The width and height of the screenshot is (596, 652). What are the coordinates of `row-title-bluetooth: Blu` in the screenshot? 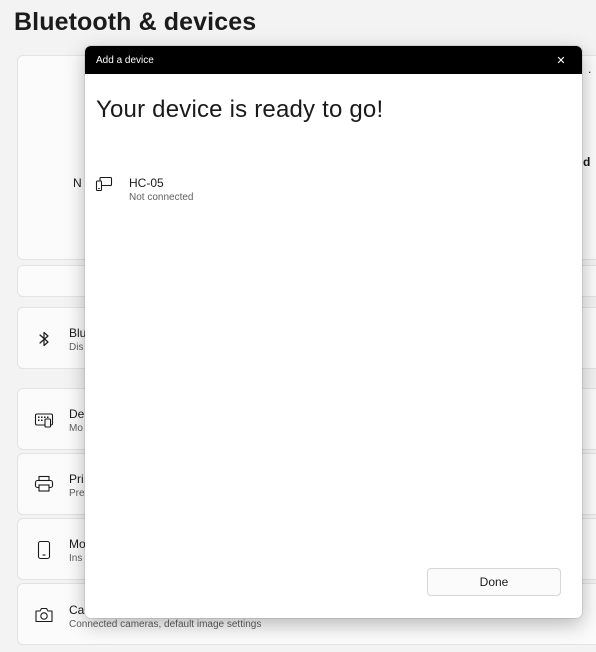 It's located at (78, 333).